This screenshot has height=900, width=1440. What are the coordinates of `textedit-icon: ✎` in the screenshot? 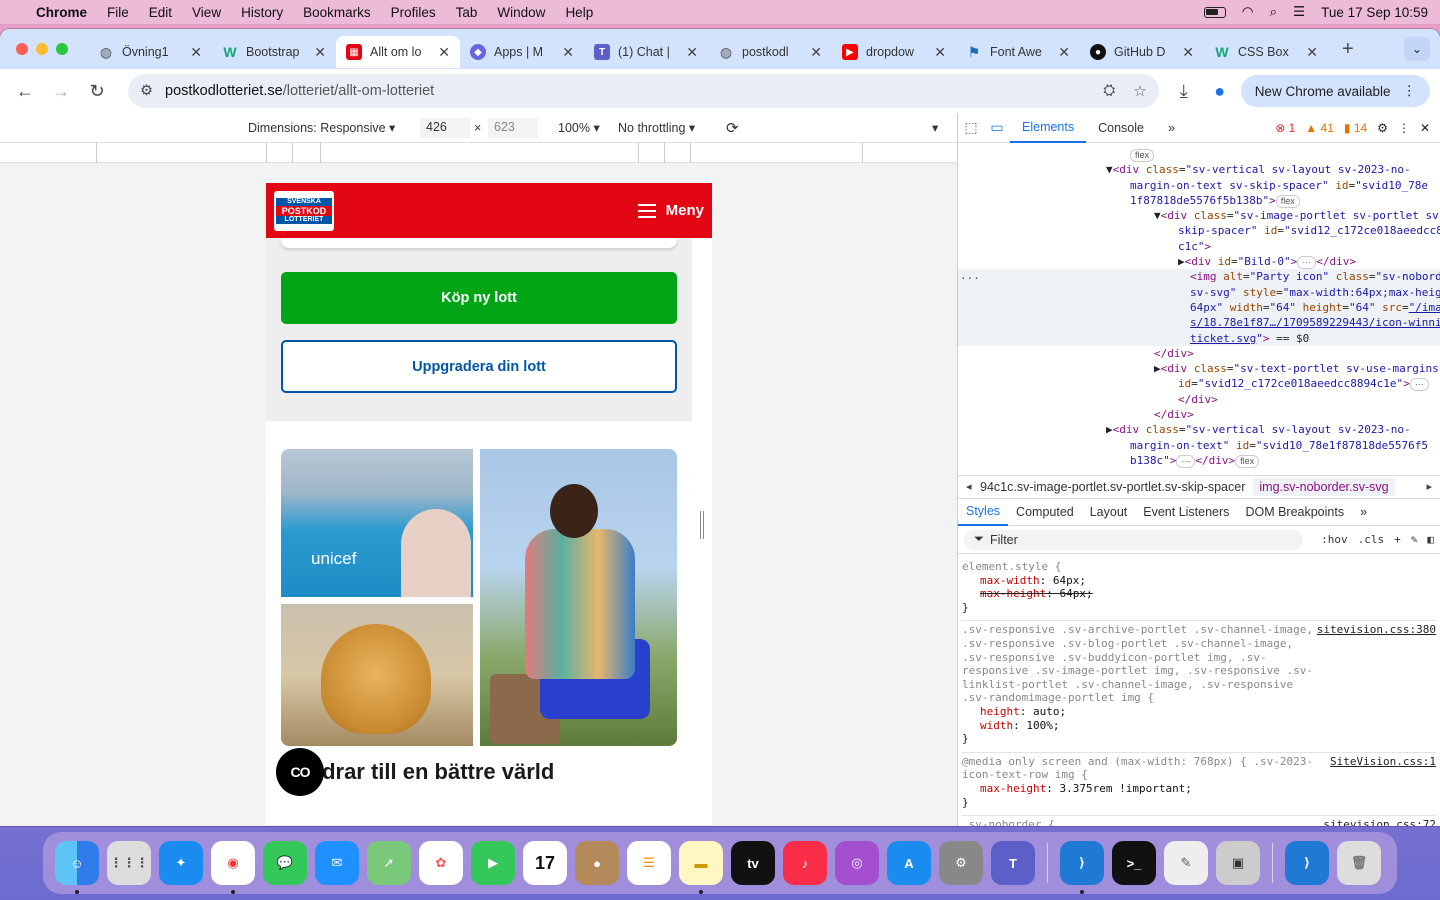 It's located at (1186, 863).